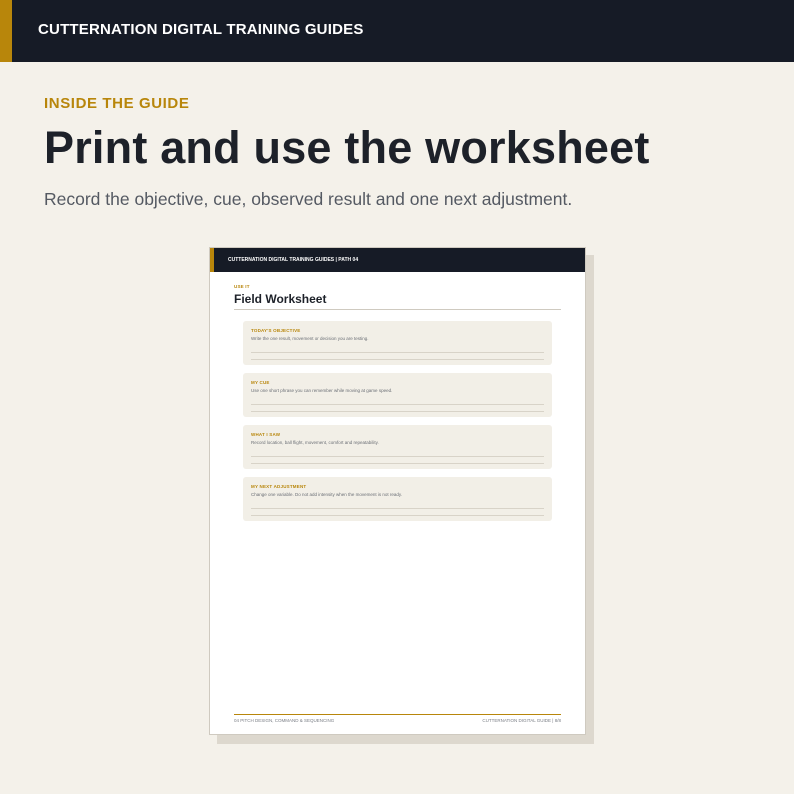 The image size is (794, 794). I want to click on section-eyebrow: INSIDE THE GUIDE, so click(117, 103).